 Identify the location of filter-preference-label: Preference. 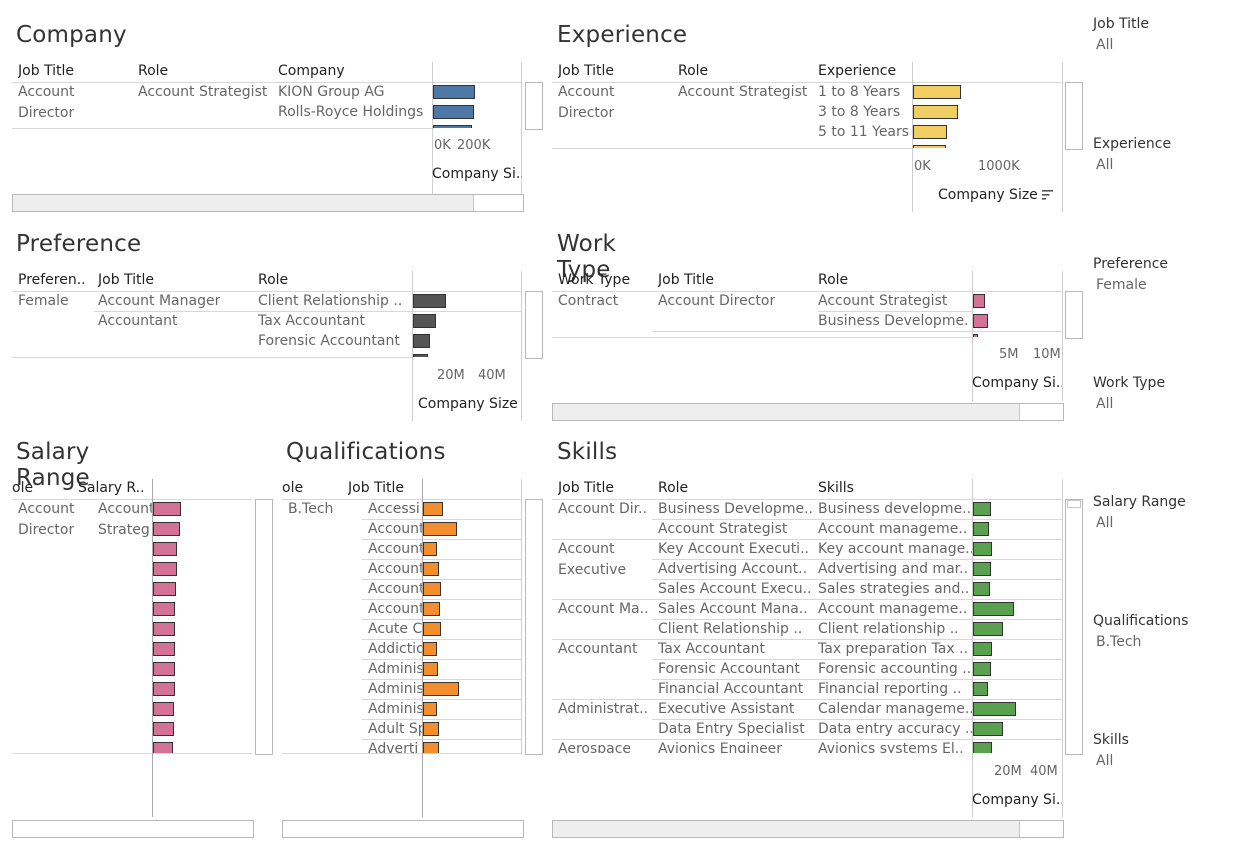
(1131, 264).